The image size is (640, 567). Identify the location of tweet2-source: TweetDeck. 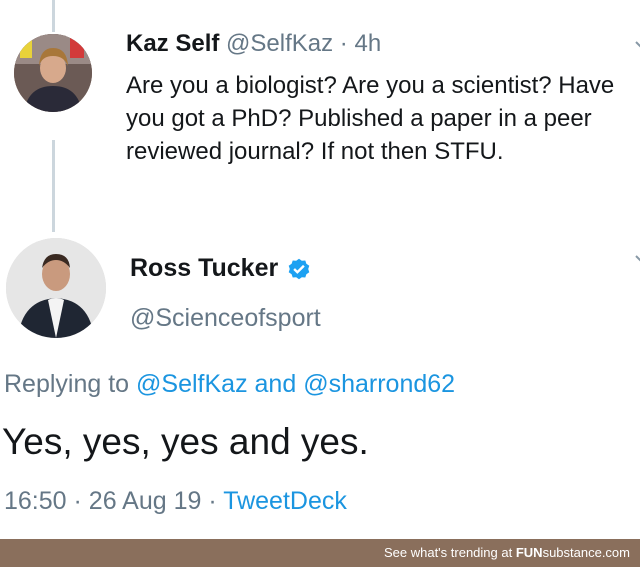
(285, 501).